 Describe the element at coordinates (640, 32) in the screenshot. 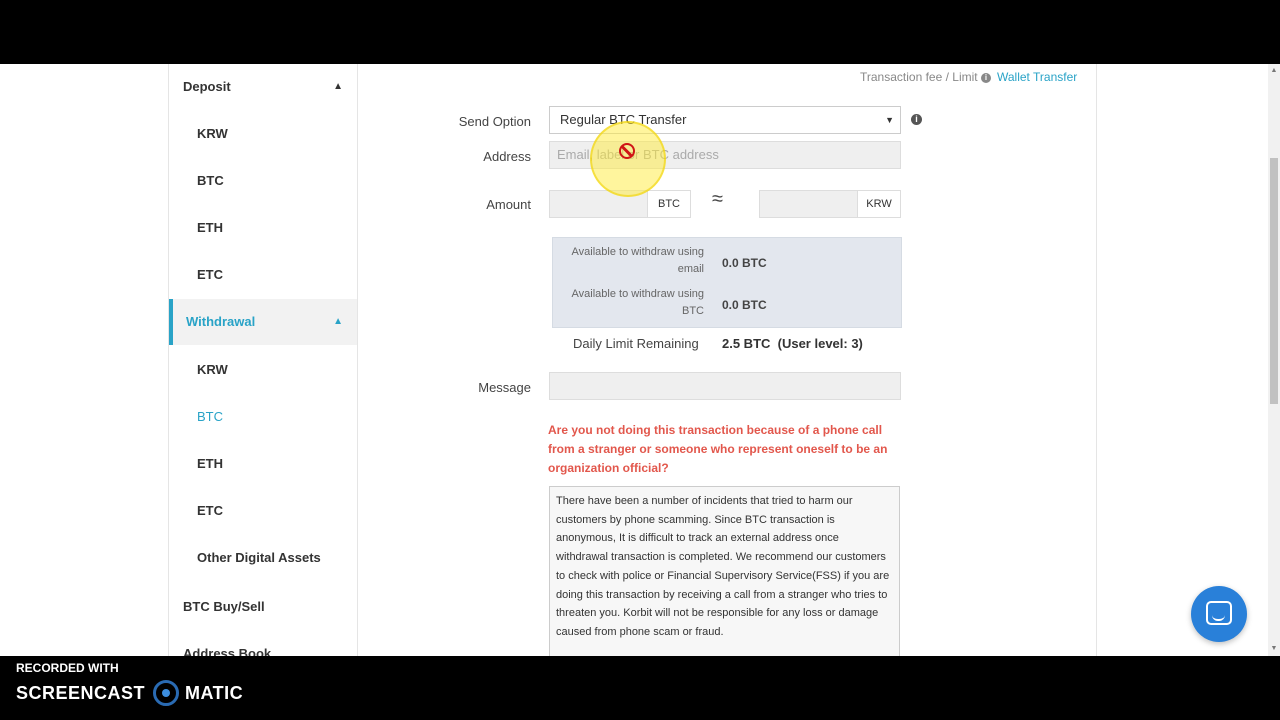

I see `video-top-bar` at that location.